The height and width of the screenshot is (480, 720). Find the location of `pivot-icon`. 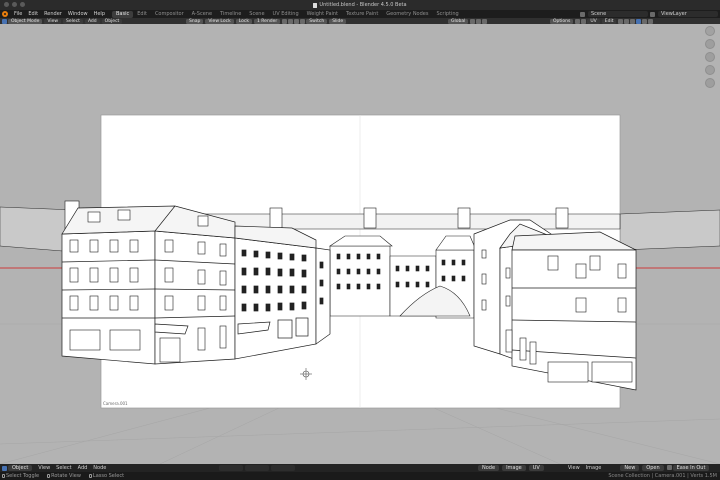

pivot-icon is located at coordinates (473, 21).